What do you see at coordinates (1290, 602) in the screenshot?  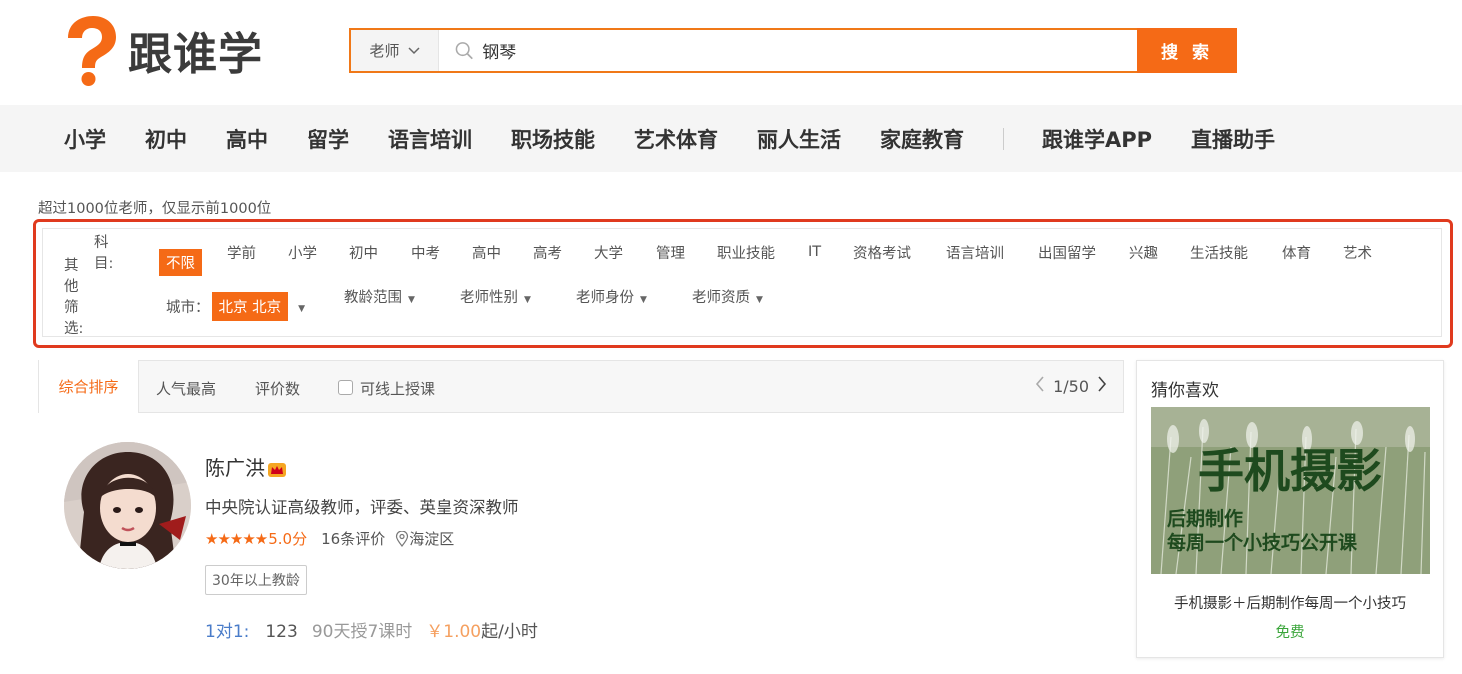 I see `recommend-course-title: 手机摄影＋后期制作每周一个小技巧` at bounding box center [1290, 602].